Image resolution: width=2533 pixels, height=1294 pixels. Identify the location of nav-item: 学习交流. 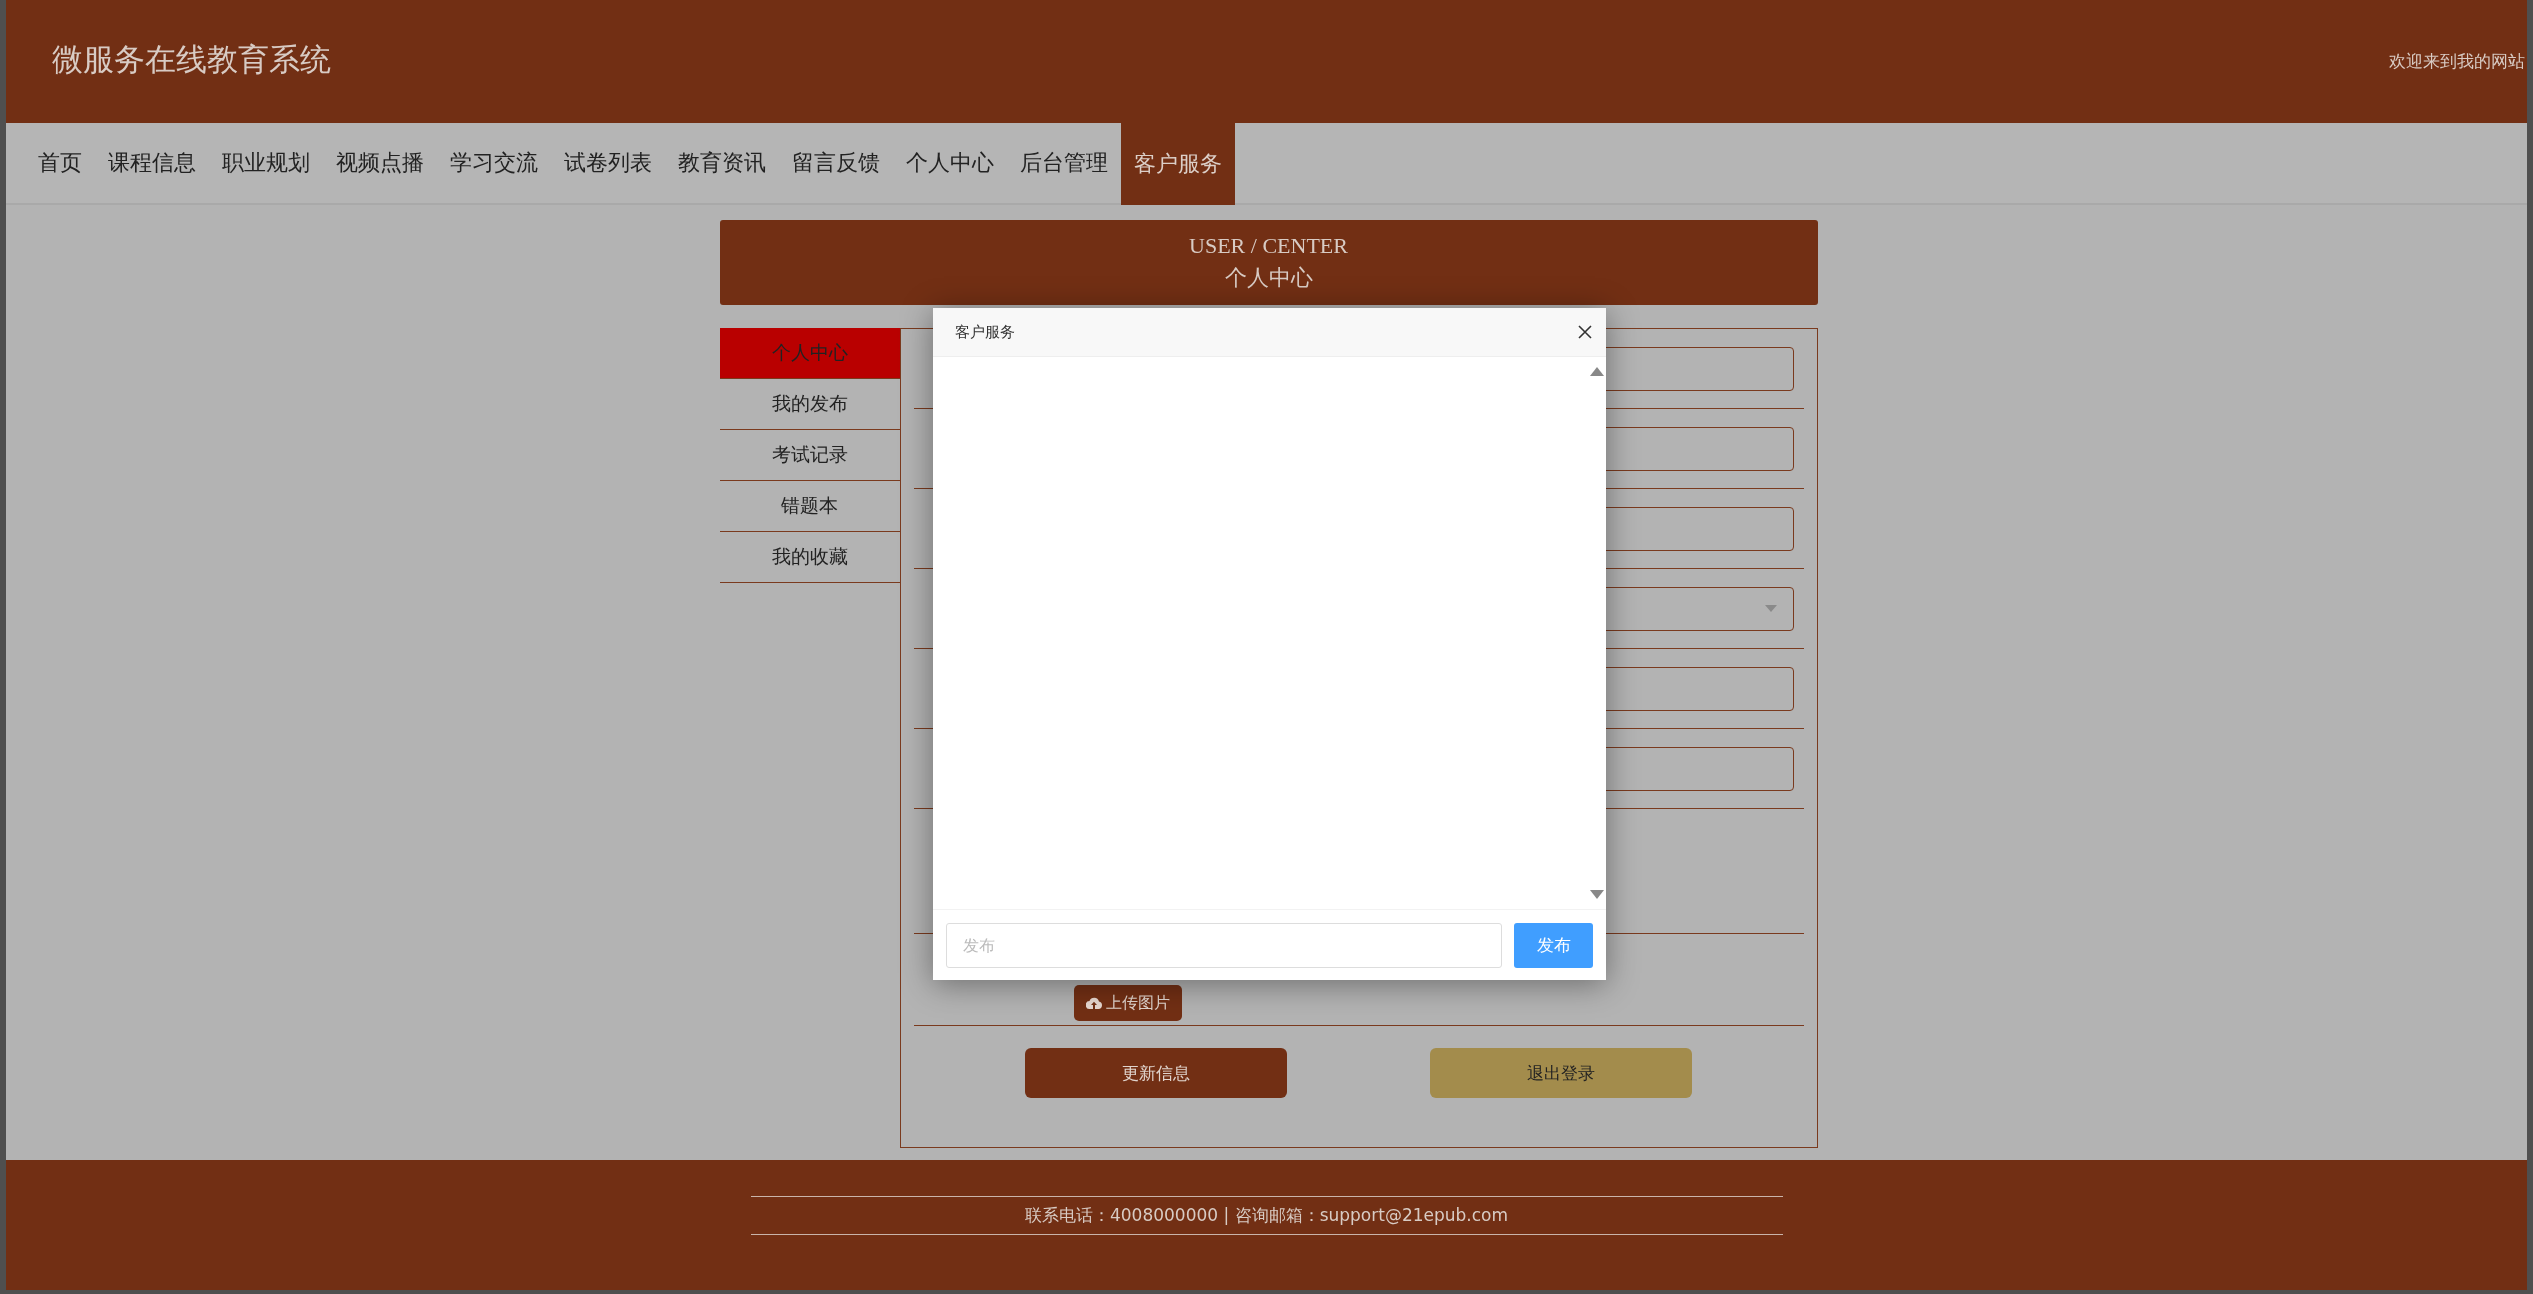
(494, 163).